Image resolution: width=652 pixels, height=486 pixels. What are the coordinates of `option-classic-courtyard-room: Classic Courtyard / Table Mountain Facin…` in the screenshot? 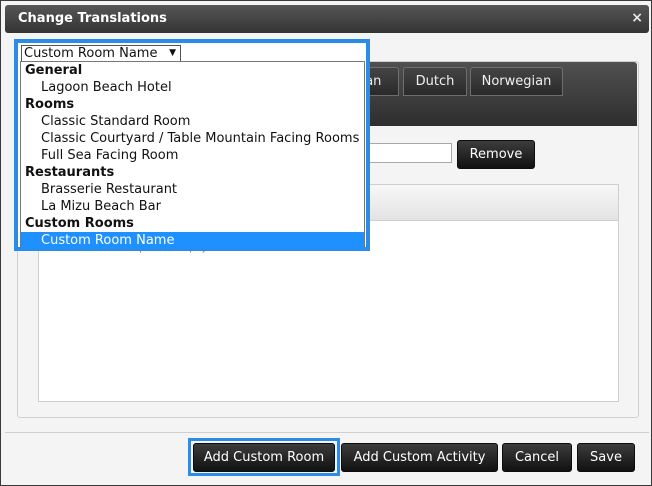 It's located at (192, 138).